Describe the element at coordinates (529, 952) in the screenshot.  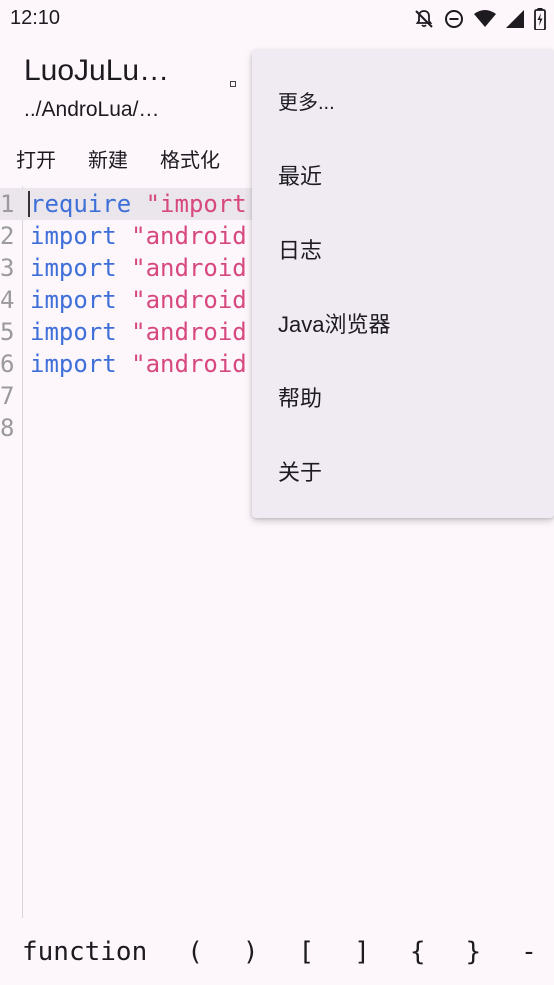
I see `symbol-dash-button: -` at that location.